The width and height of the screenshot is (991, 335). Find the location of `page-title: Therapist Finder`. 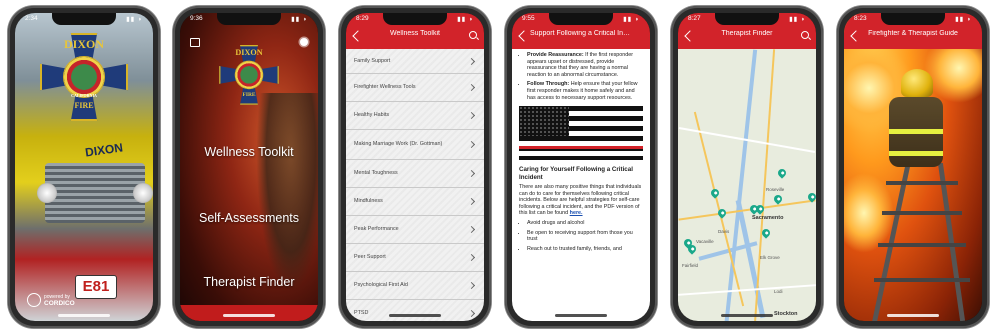

page-title: Therapist Finder is located at coordinates (747, 33).